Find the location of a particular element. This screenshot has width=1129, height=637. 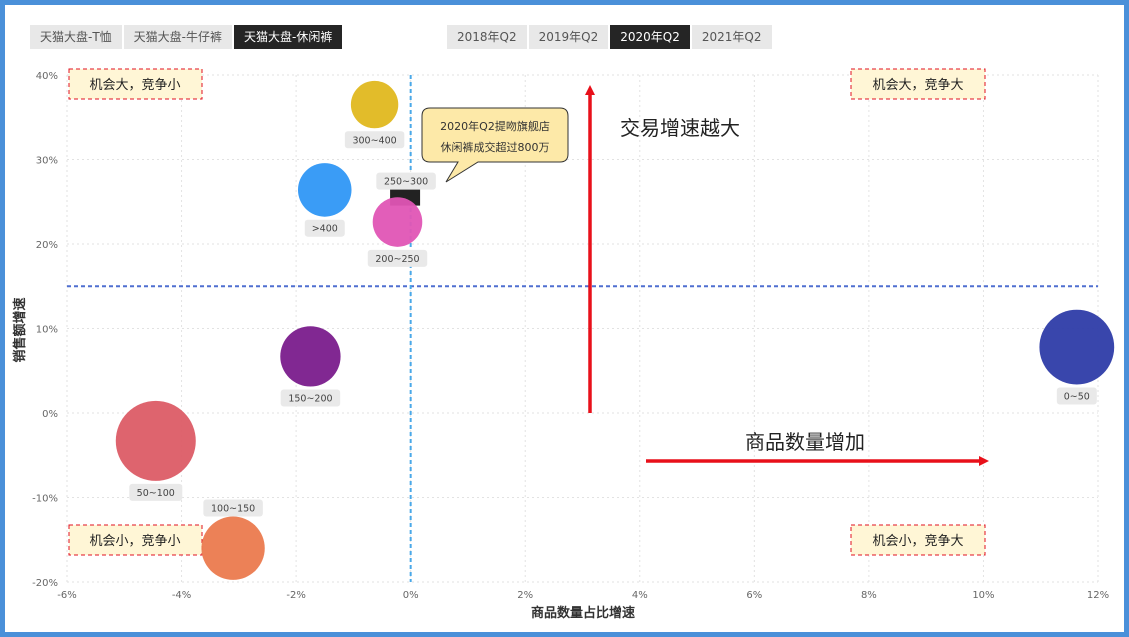

y-tick-label: -10% is located at coordinates (45, 499).